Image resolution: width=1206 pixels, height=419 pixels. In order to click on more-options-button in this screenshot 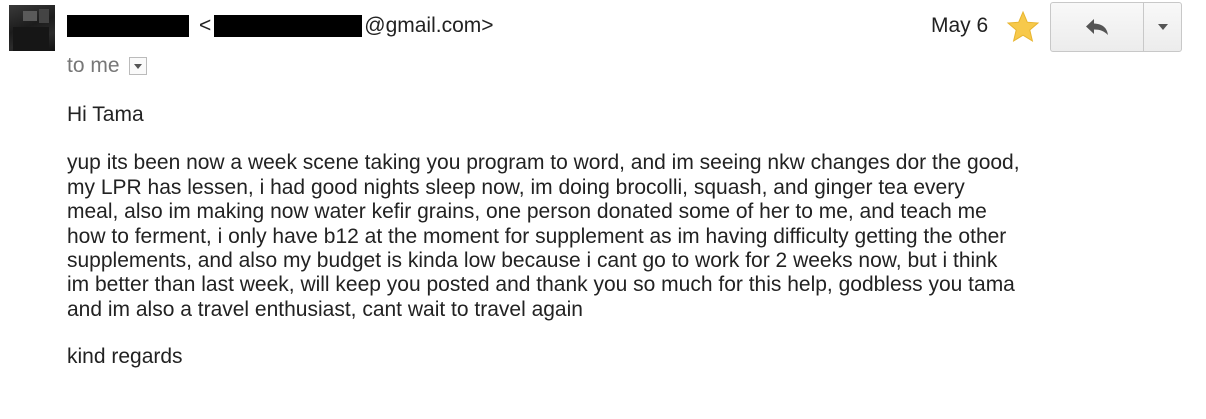, I will do `click(1162, 27)`.